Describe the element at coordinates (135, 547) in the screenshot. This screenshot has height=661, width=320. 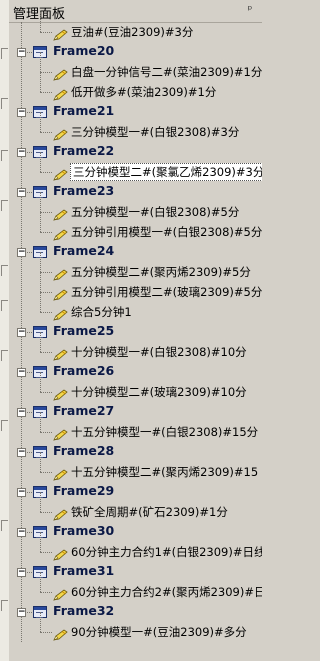
I see `tree-strategy-item: 60分钟主力合约1#(白银2309)#日线` at that location.